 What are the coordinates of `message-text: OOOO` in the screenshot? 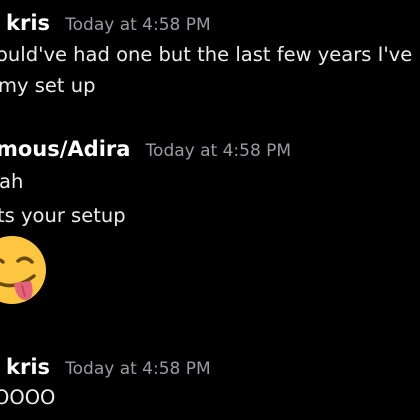 It's located at (28, 397).